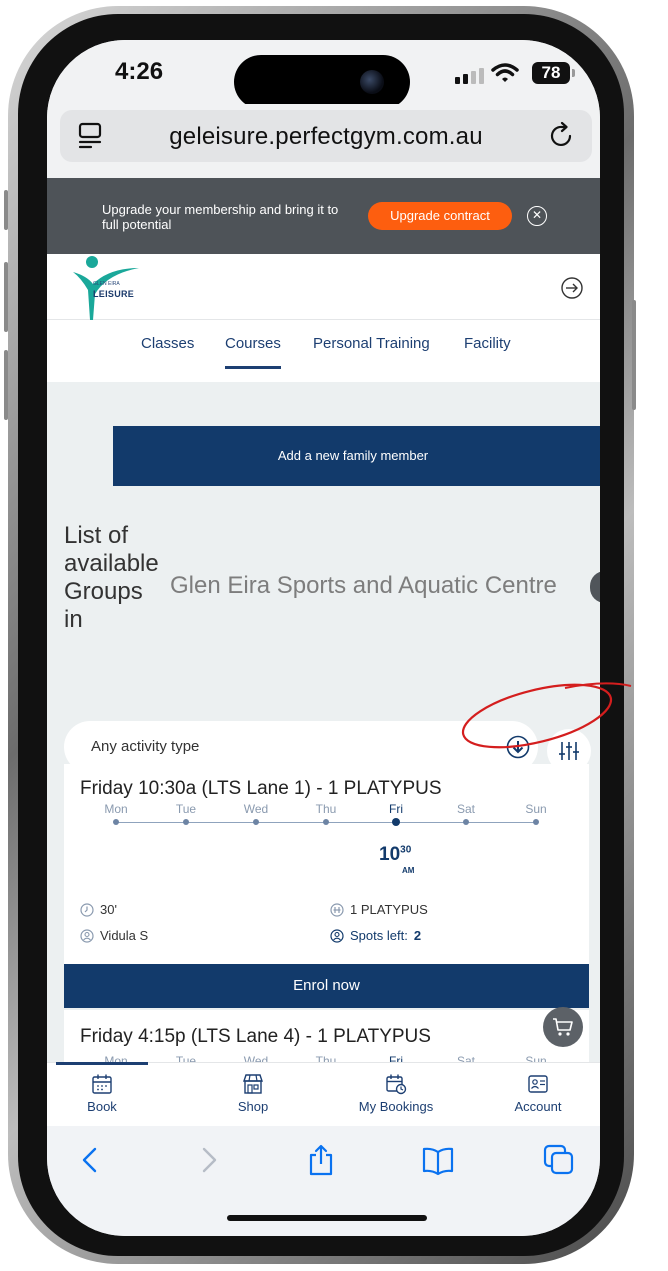  Describe the element at coordinates (390, 854) in the screenshot. I see `time-hour: 10` at that location.